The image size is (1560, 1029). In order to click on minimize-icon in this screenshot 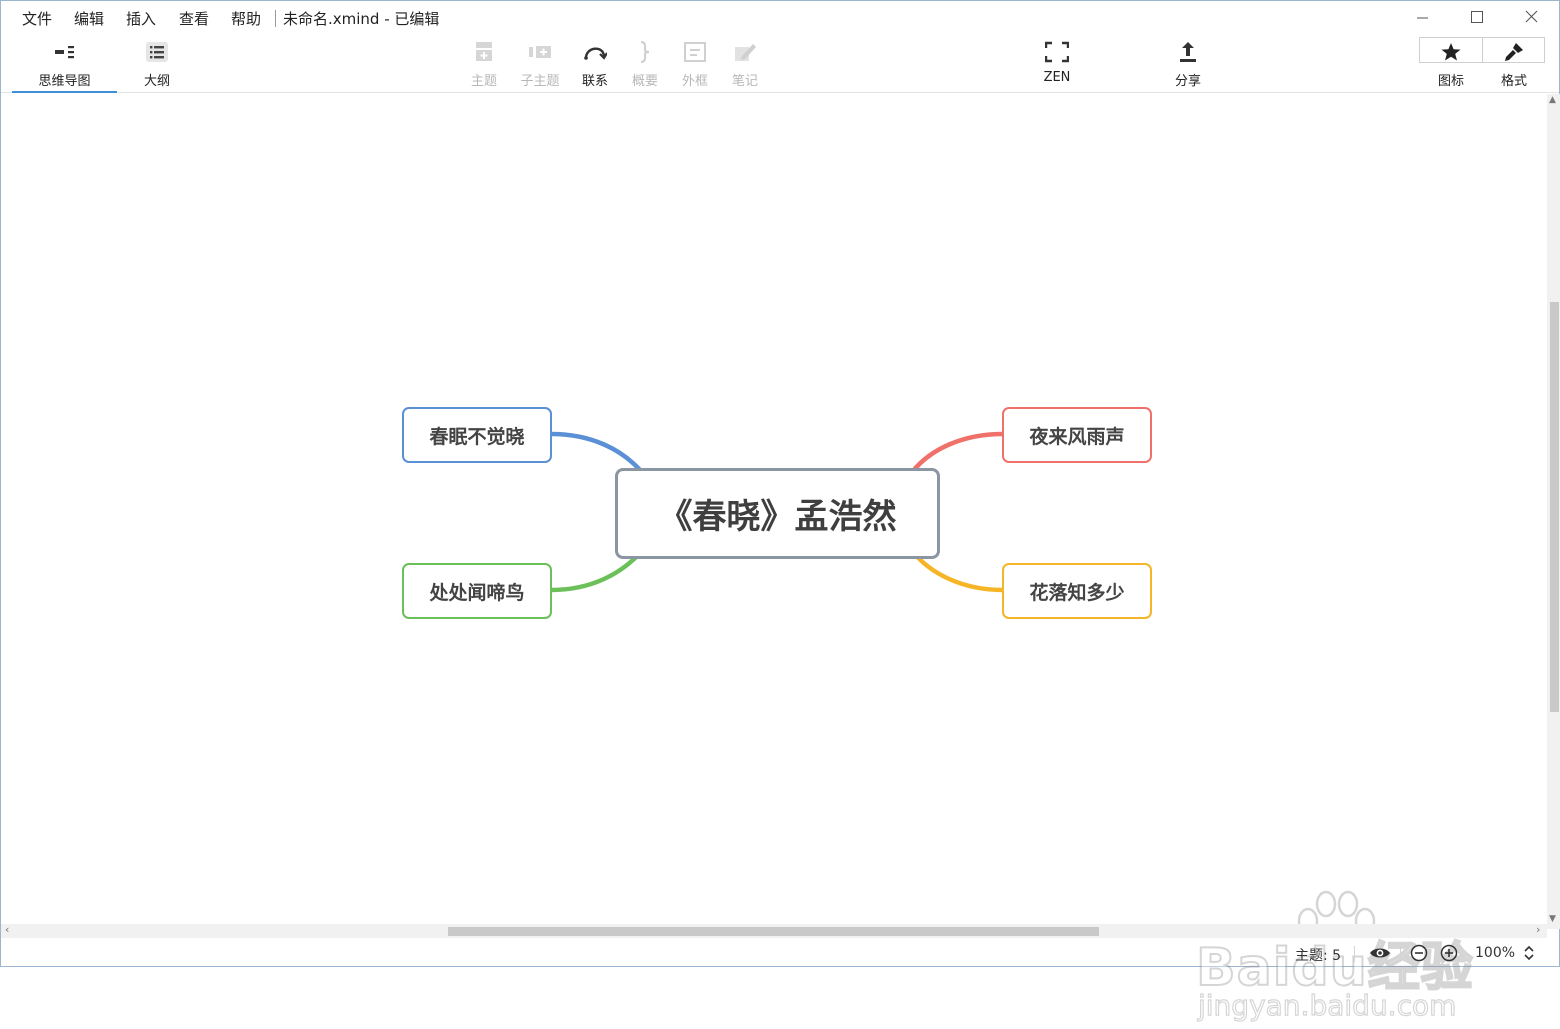, I will do `click(1422, 18)`.